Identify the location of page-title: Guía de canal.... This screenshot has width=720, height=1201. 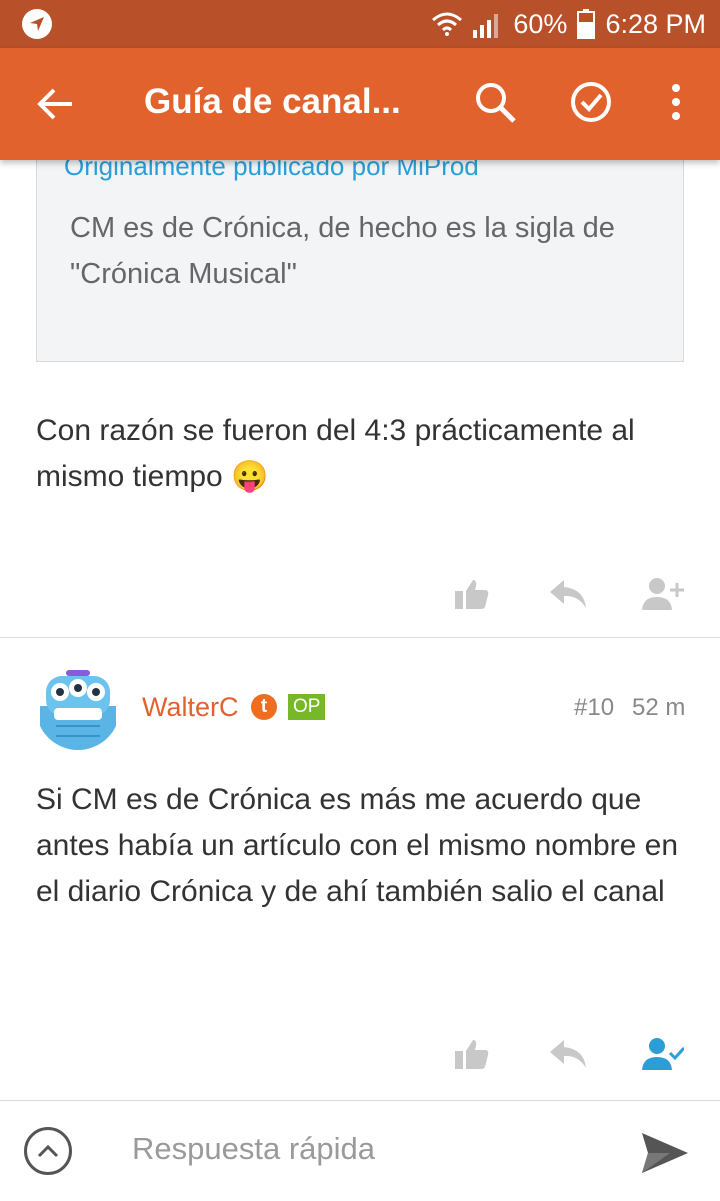
(272, 101).